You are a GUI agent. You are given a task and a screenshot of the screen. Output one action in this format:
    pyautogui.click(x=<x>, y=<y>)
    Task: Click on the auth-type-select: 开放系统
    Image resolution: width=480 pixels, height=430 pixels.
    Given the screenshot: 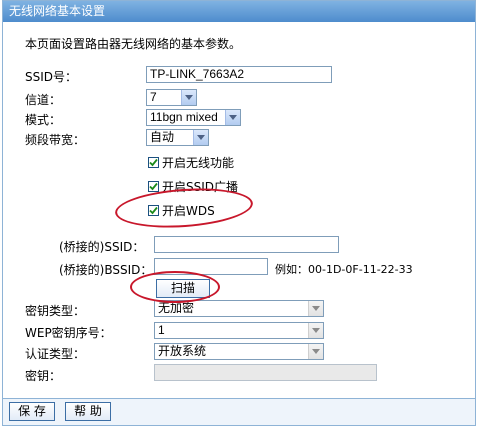 What is the action you would take?
    pyautogui.click(x=239, y=351)
    